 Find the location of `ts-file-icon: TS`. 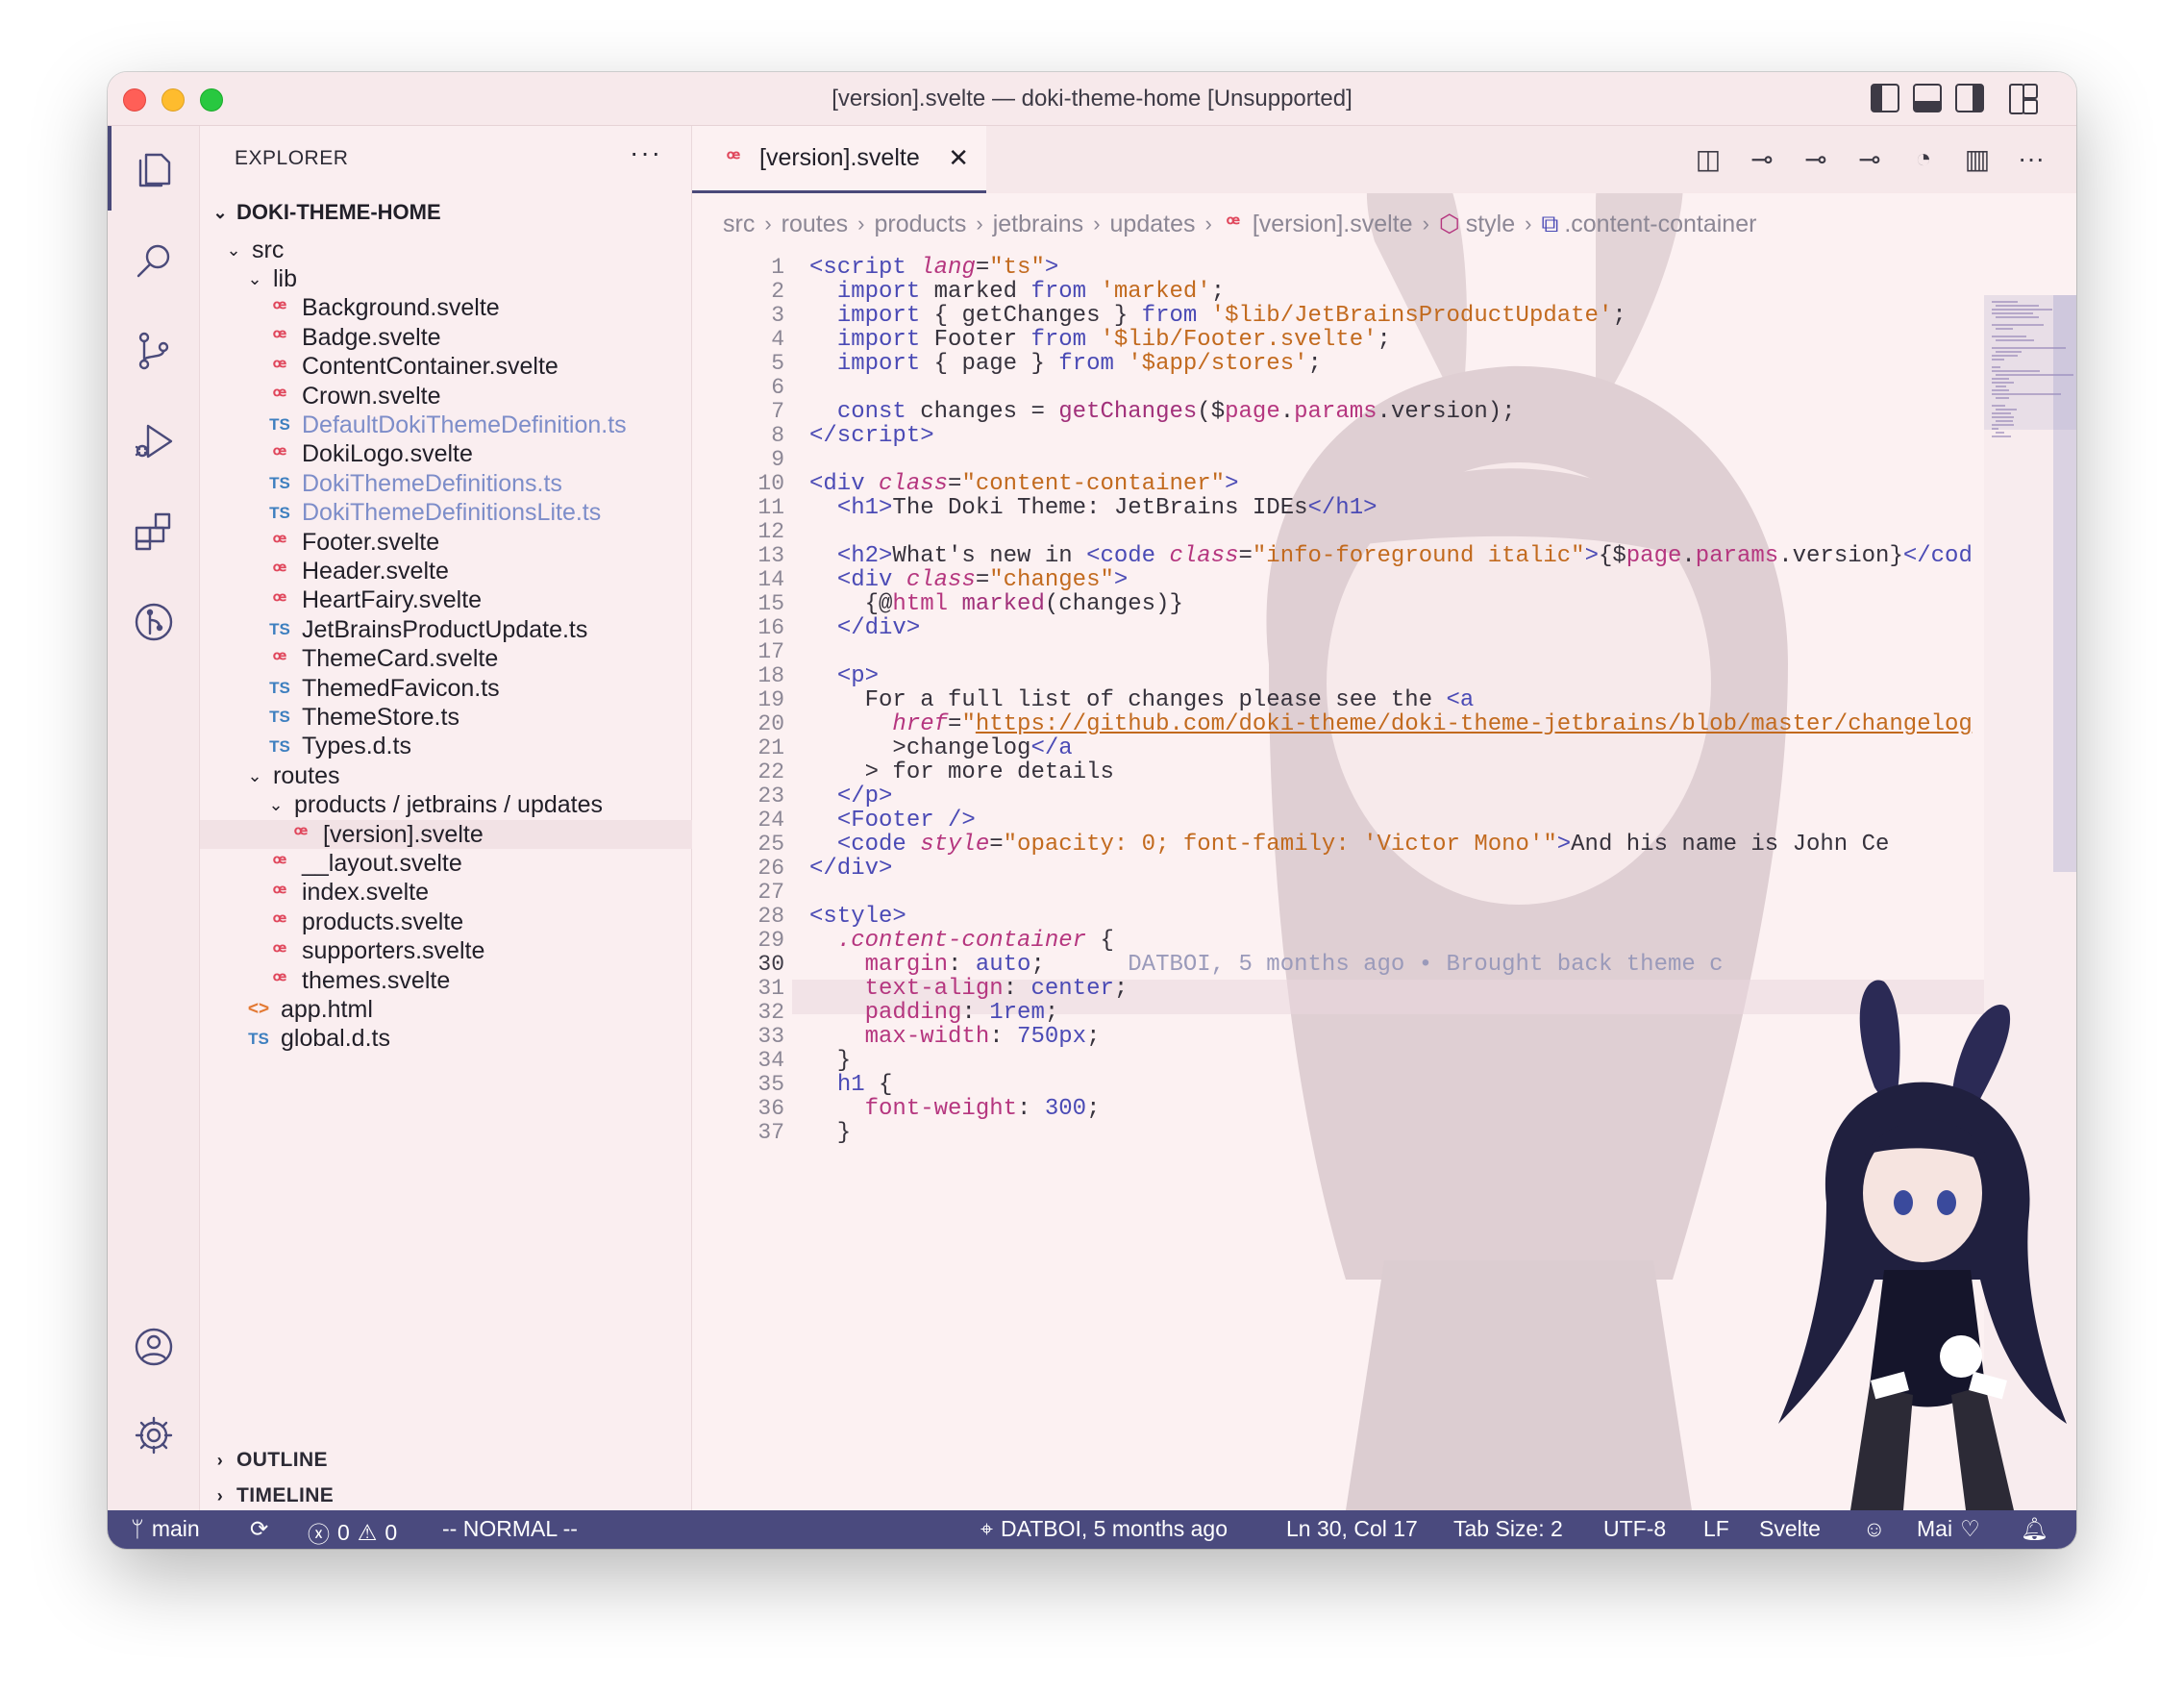

ts-file-icon: TS is located at coordinates (279, 425).